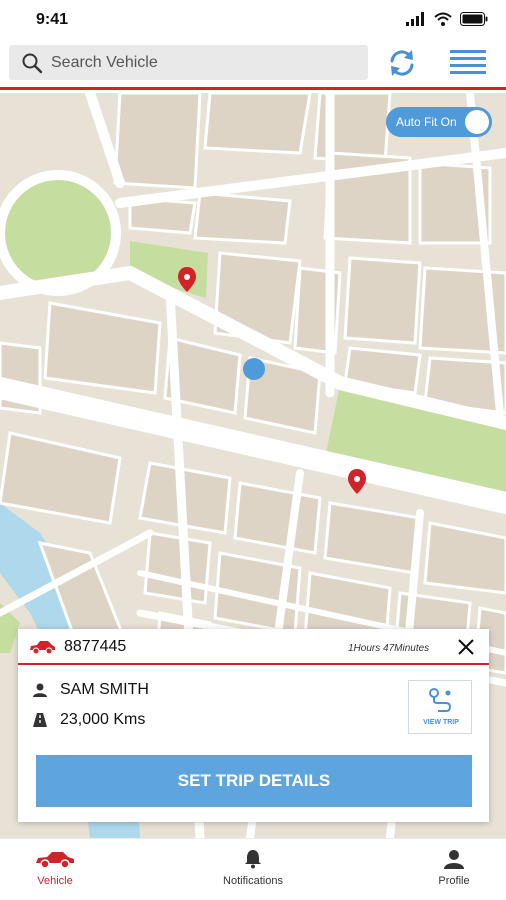  I want to click on distance-row: 23,000 Kms, so click(88, 720).